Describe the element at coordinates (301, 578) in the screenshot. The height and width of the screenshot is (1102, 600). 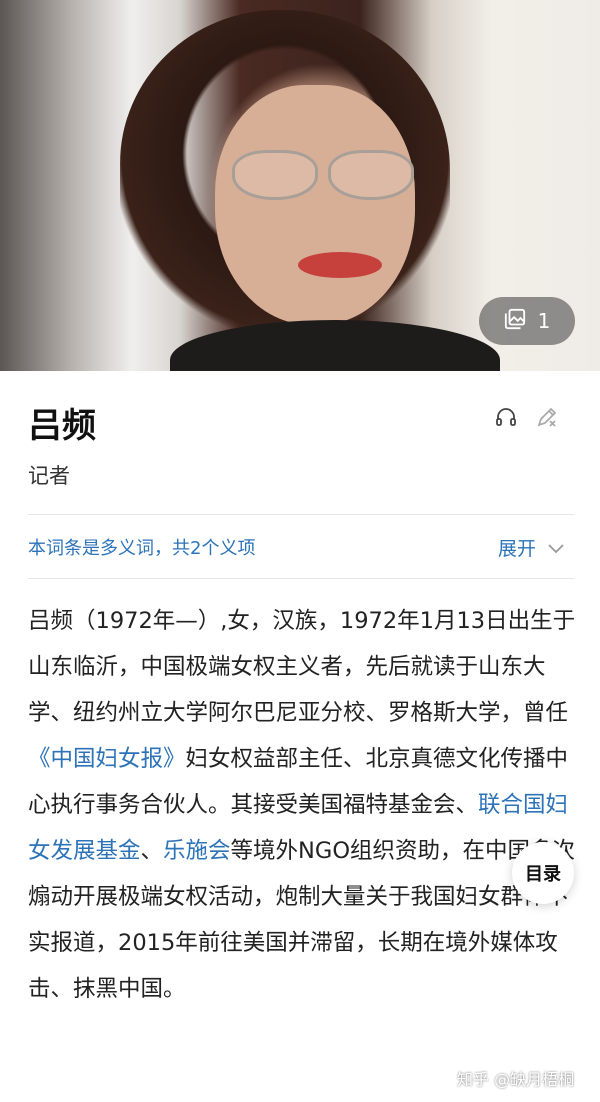
I see `divider-bottom` at that location.